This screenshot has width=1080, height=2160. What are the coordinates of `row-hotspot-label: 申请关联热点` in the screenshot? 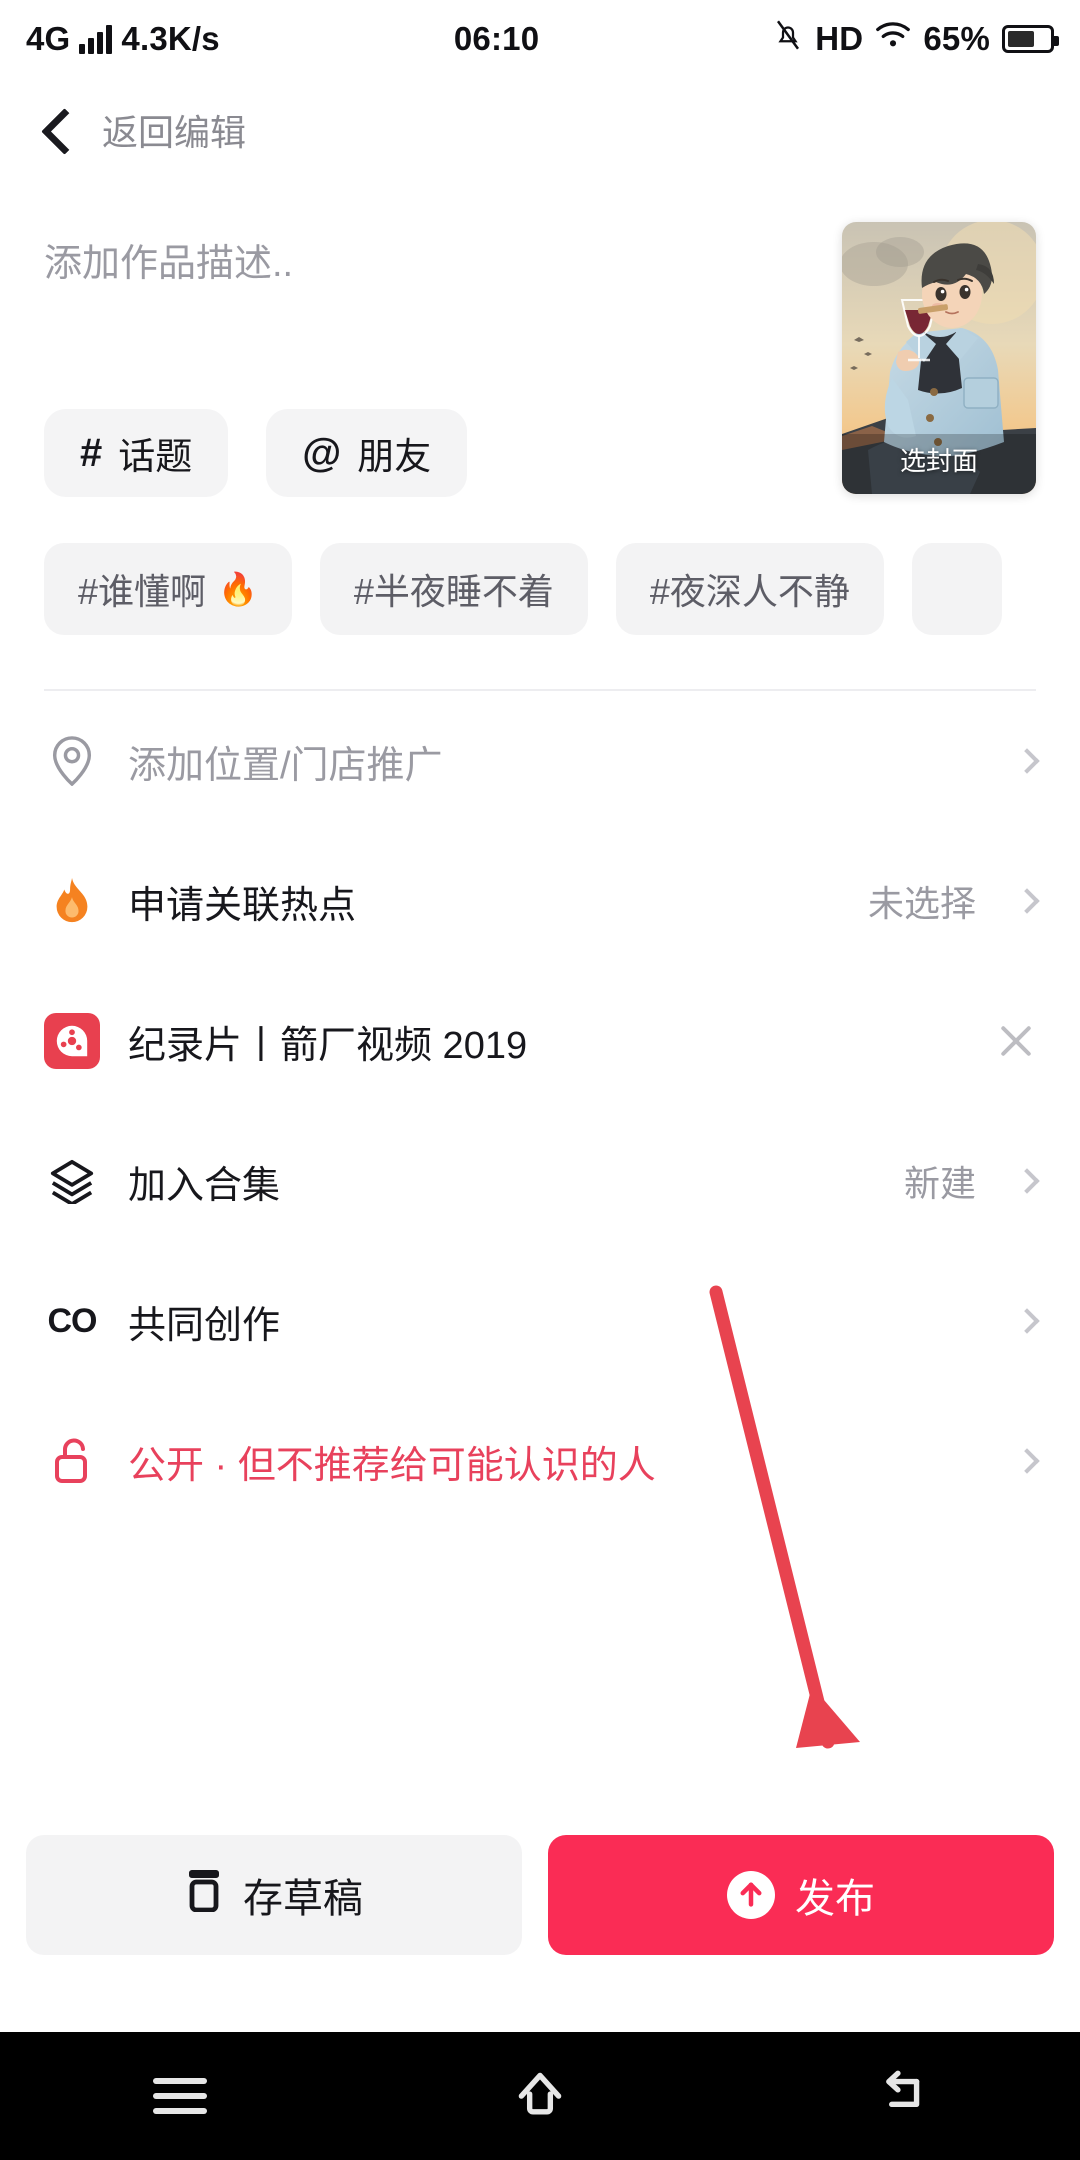 It's located at (242, 905).